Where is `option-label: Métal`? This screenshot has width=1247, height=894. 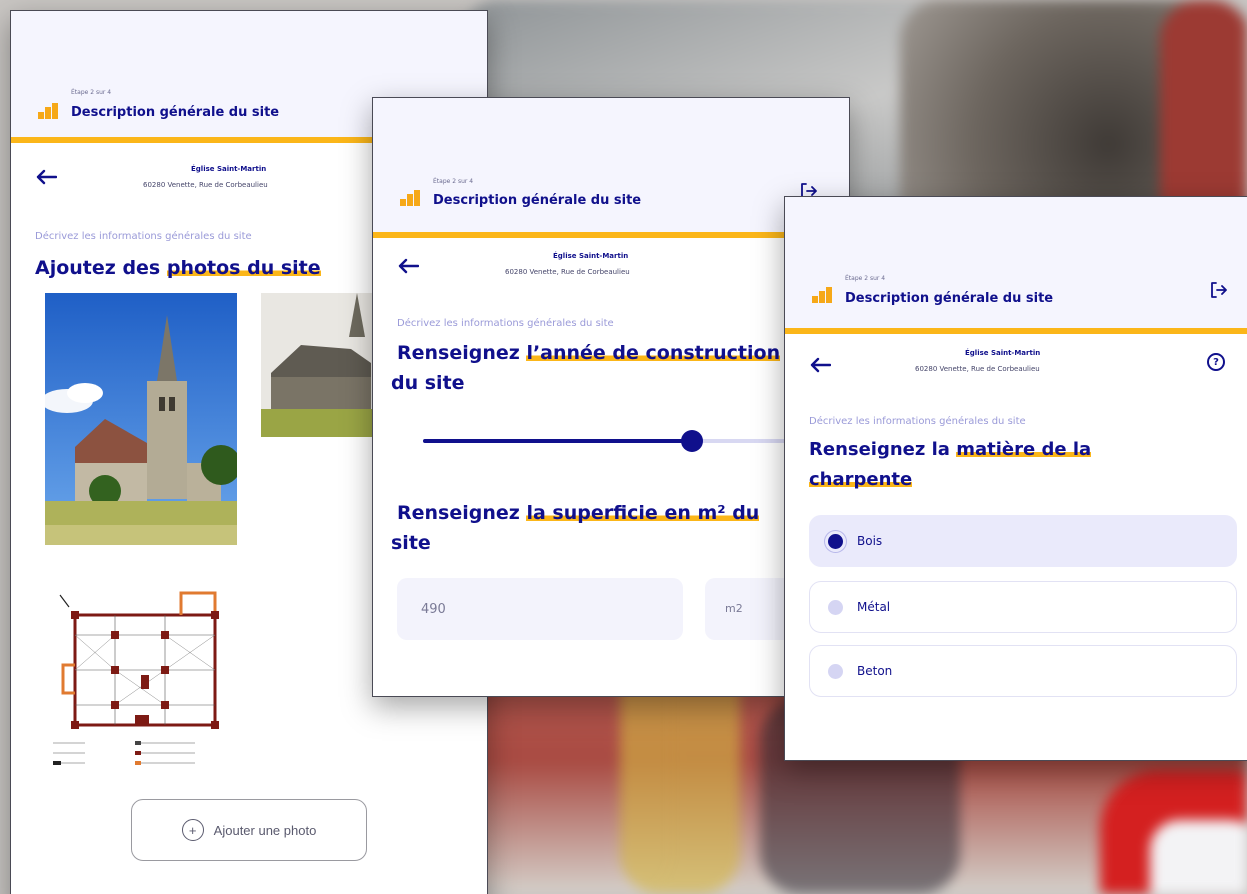
option-label: Métal is located at coordinates (874, 607).